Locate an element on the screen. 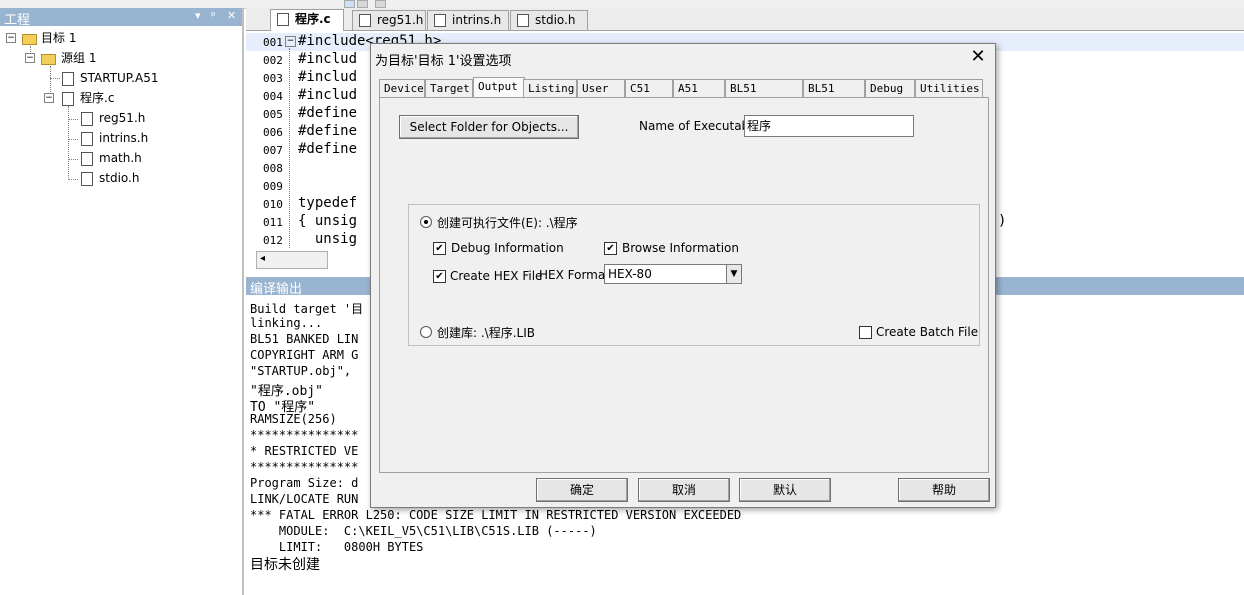  tab-c51: C51 is located at coordinates (649, 88).